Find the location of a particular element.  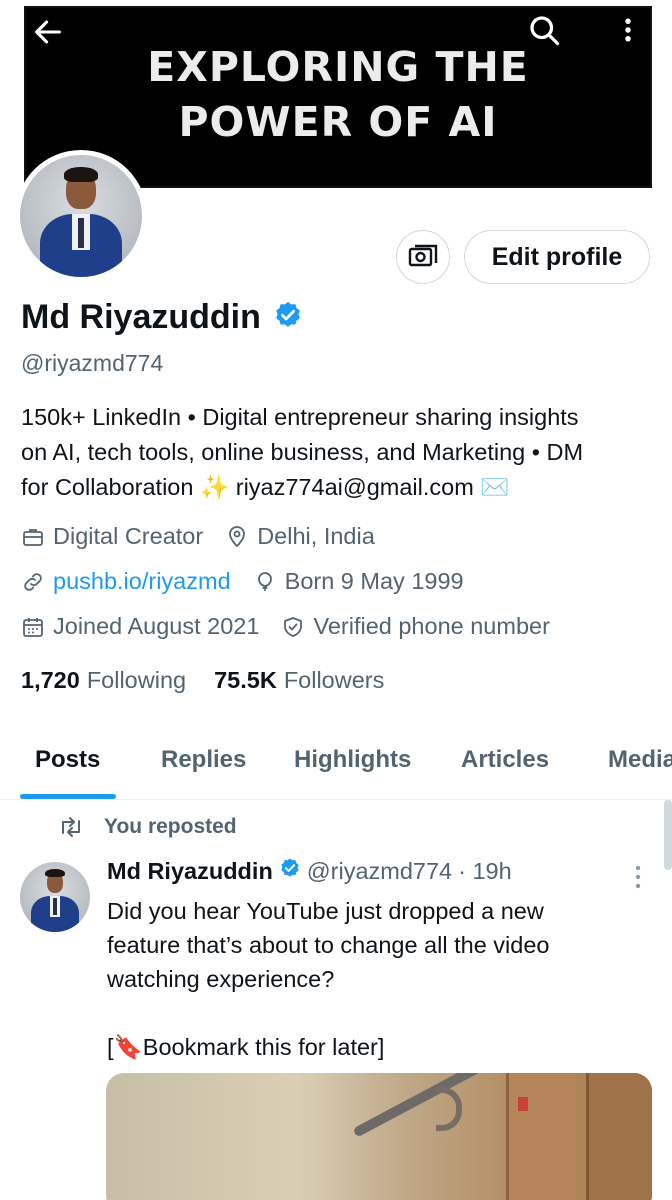

tweet-header: Md Riyazuddin @riyazmd774 · 19h is located at coordinates (309, 871).